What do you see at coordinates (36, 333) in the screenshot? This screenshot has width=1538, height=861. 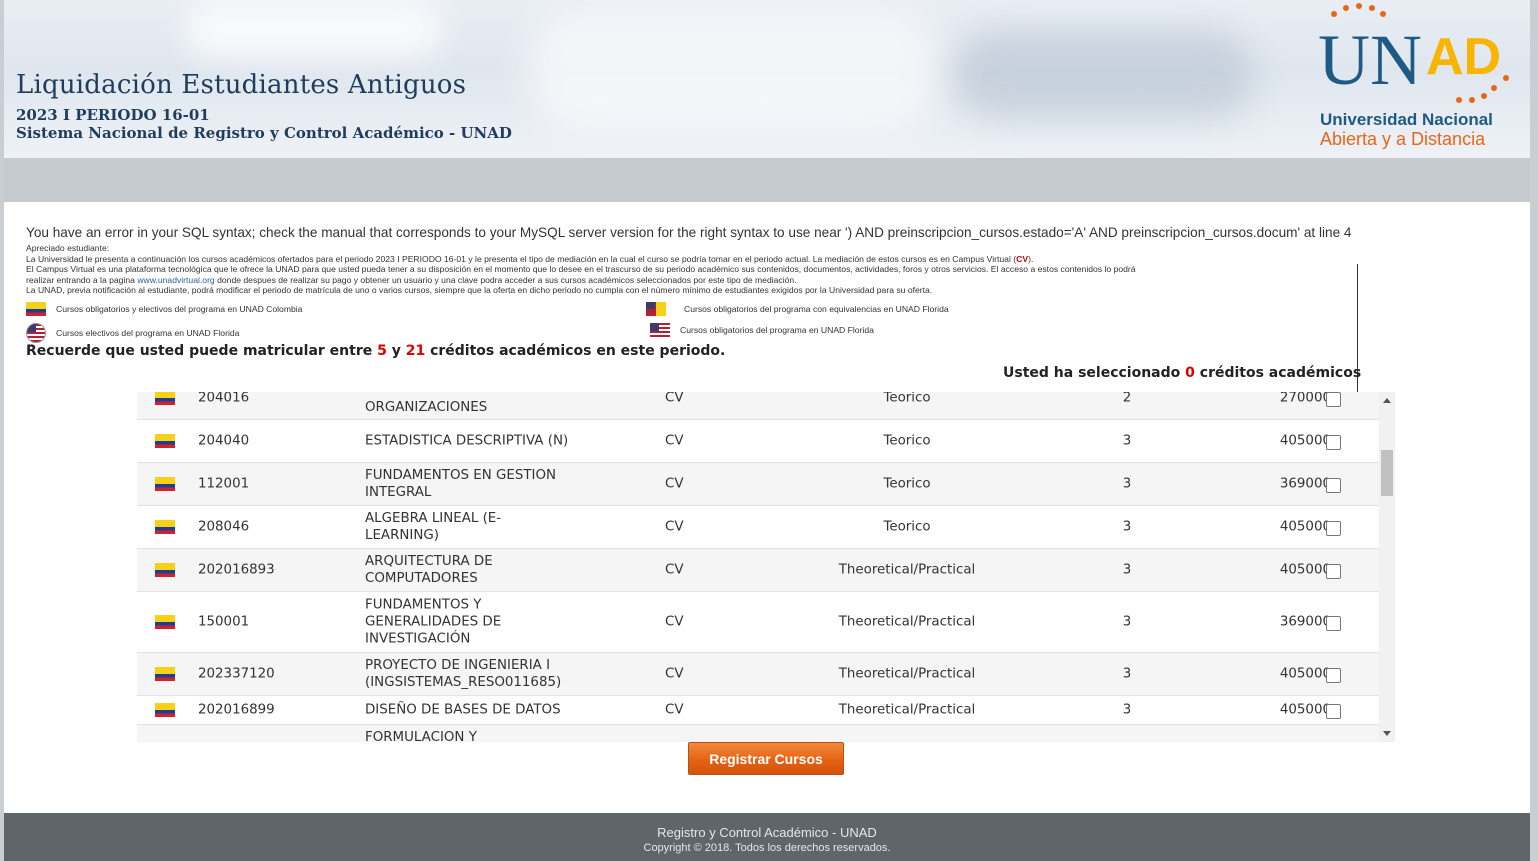 I see `us-round-flag-icon` at bounding box center [36, 333].